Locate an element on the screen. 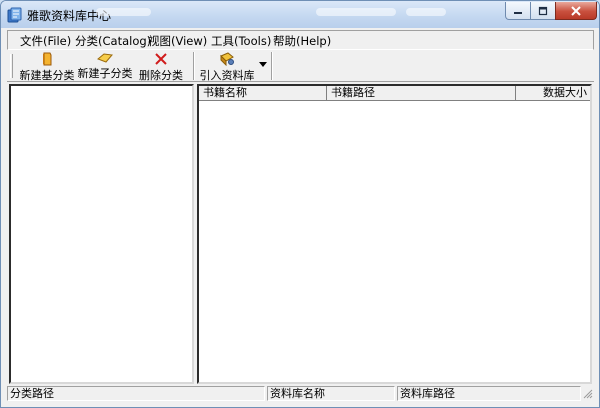  list-header: 书籍名称 书籍路径 数据大小 is located at coordinates (394, 93).